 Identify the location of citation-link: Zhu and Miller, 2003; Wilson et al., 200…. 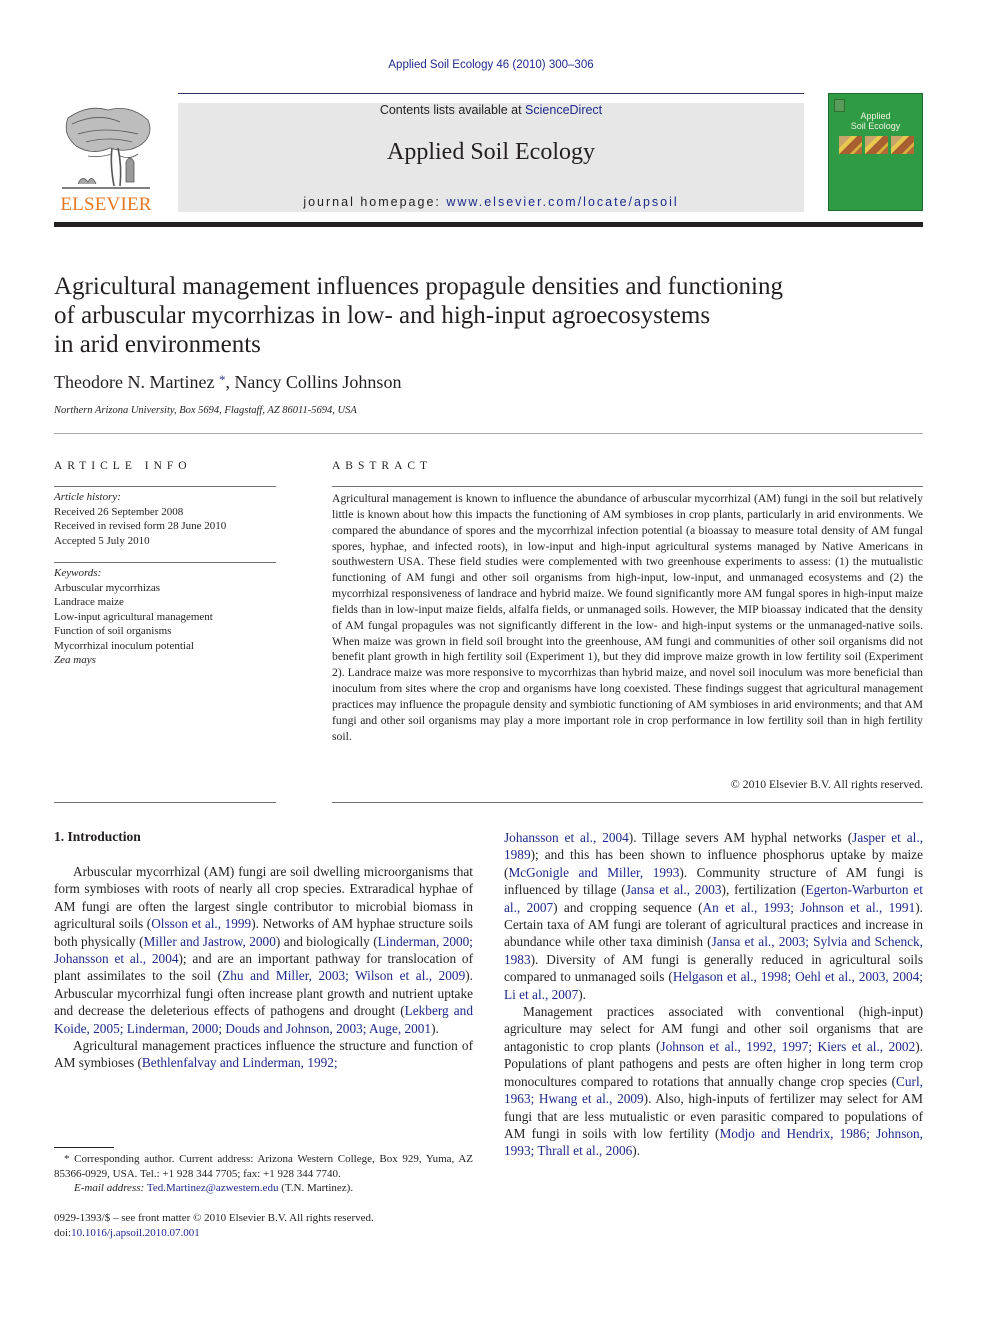
(343, 975).